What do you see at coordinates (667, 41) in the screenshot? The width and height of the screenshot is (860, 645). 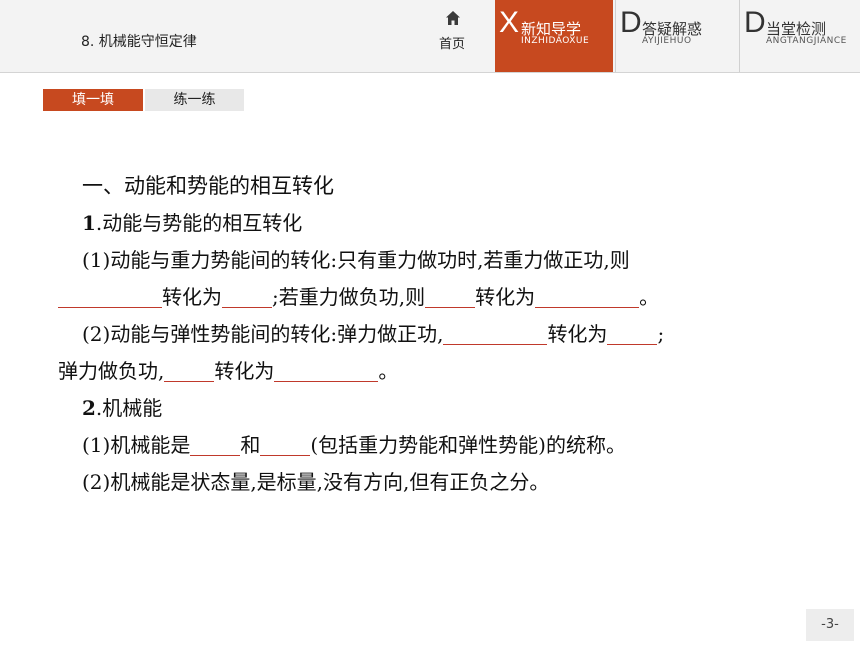 I see `nav-tab-sublabel: AYIJIEHUO` at bounding box center [667, 41].